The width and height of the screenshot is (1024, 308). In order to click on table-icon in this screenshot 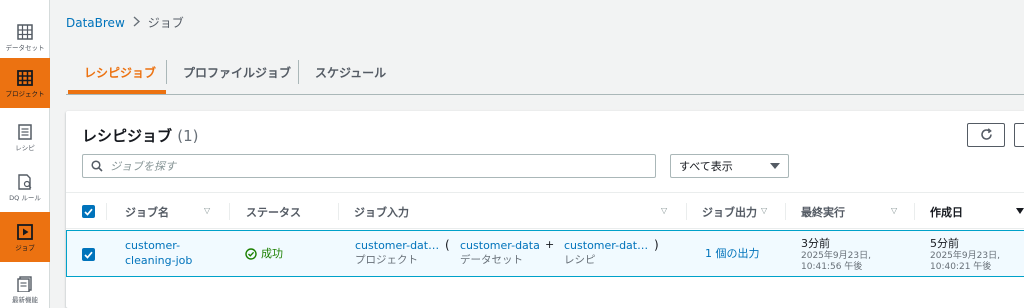, I will do `click(25, 32)`.